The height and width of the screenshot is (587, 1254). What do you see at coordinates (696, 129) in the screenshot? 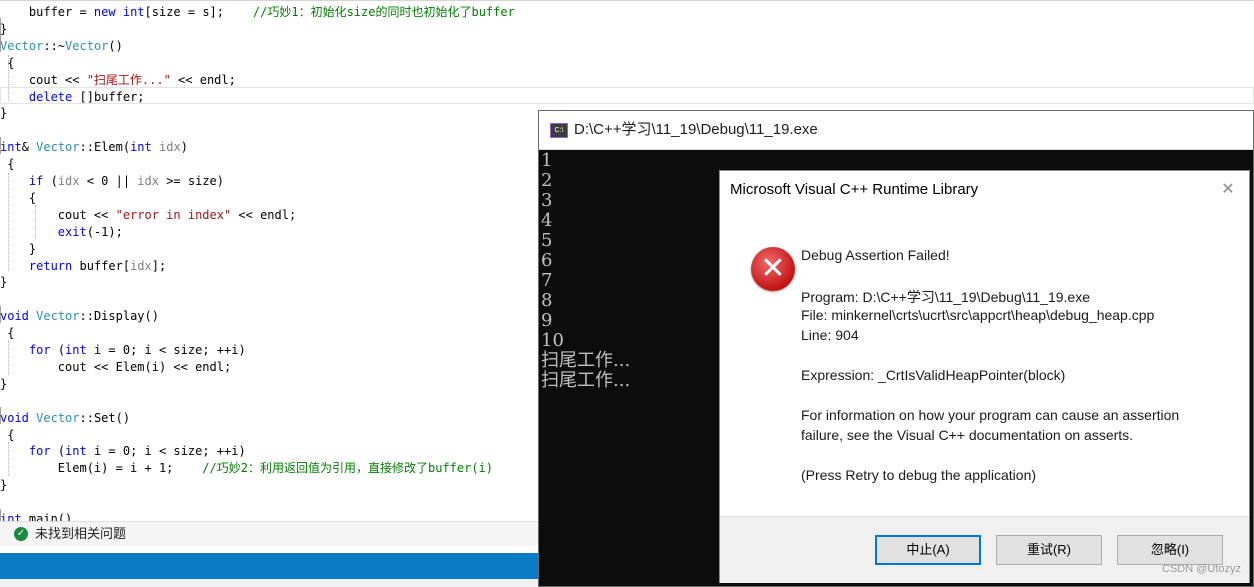
I see `console-title: D:\C++学习\11_19\Debug\11_19.exe` at bounding box center [696, 129].